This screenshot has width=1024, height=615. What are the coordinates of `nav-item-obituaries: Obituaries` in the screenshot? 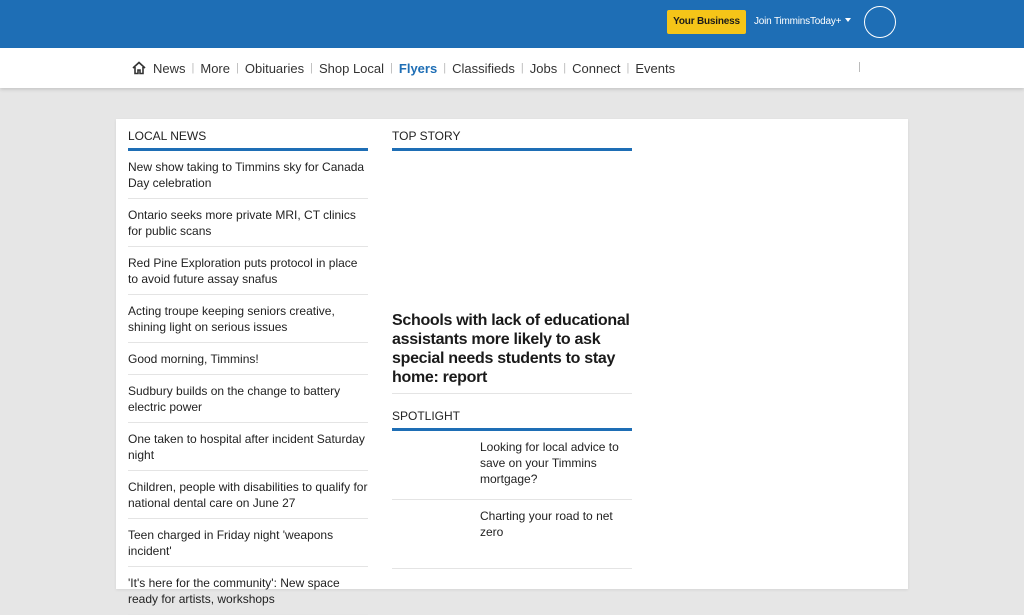 It's located at (274, 68).